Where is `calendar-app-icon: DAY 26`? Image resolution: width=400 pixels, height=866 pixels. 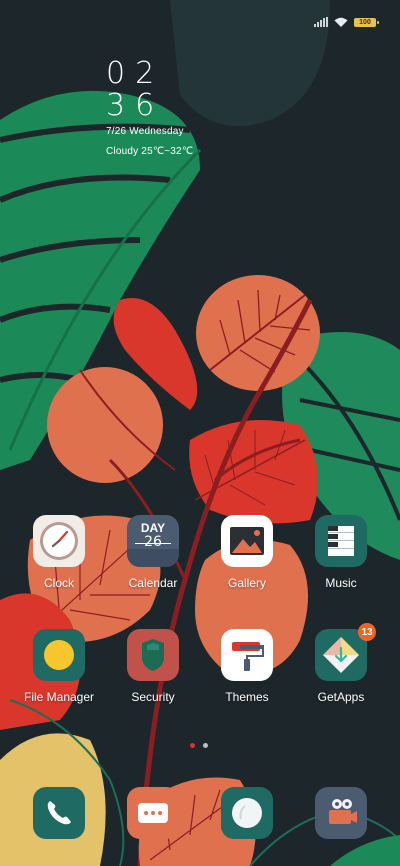 calendar-app-icon: DAY 26 is located at coordinates (153, 541).